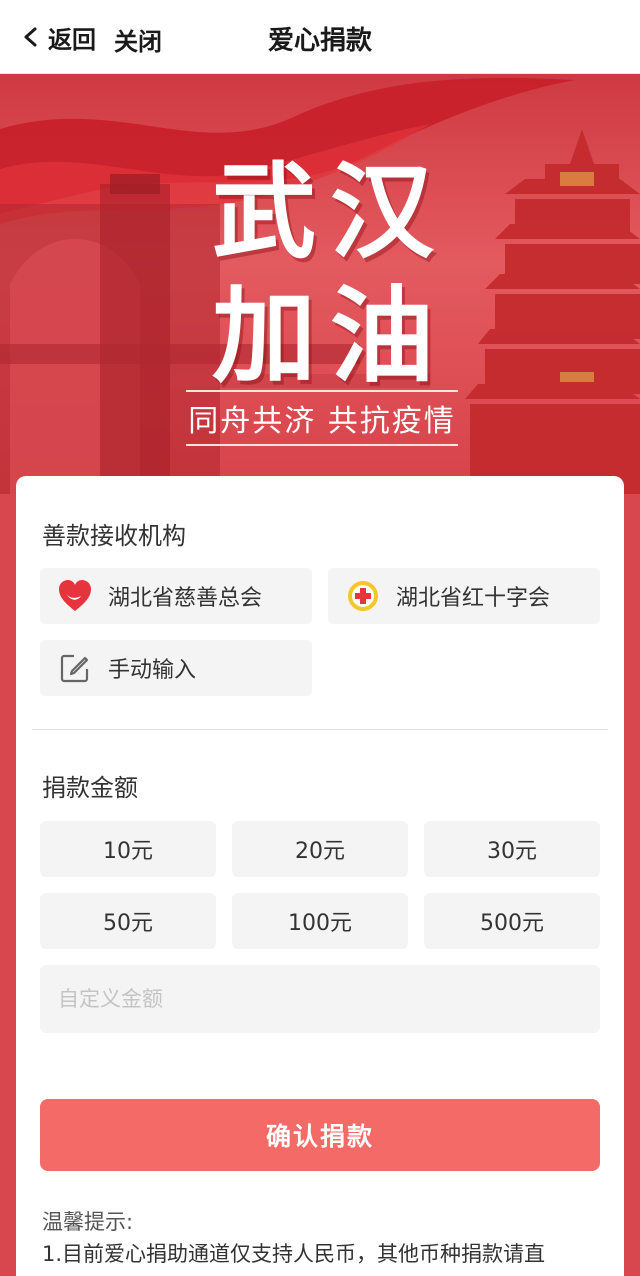 Image resolution: width=640 pixels, height=1276 pixels. Describe the element at coordinates (128, 849) in the screenshot. I see `amount-option: 10元` at that location.